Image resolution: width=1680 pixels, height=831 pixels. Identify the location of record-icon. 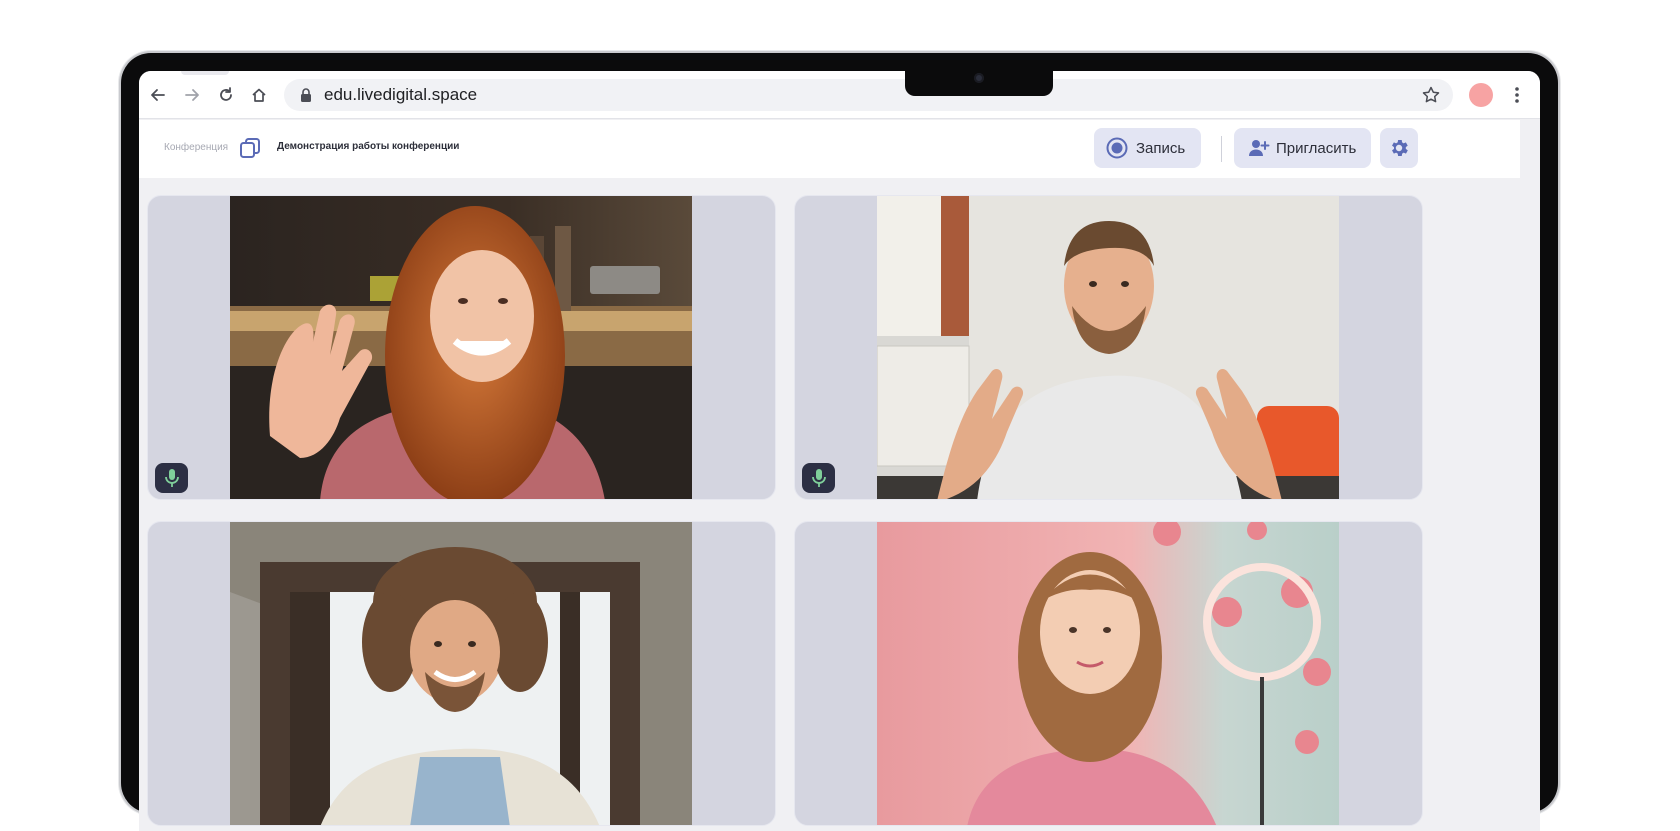
(1117, 148).